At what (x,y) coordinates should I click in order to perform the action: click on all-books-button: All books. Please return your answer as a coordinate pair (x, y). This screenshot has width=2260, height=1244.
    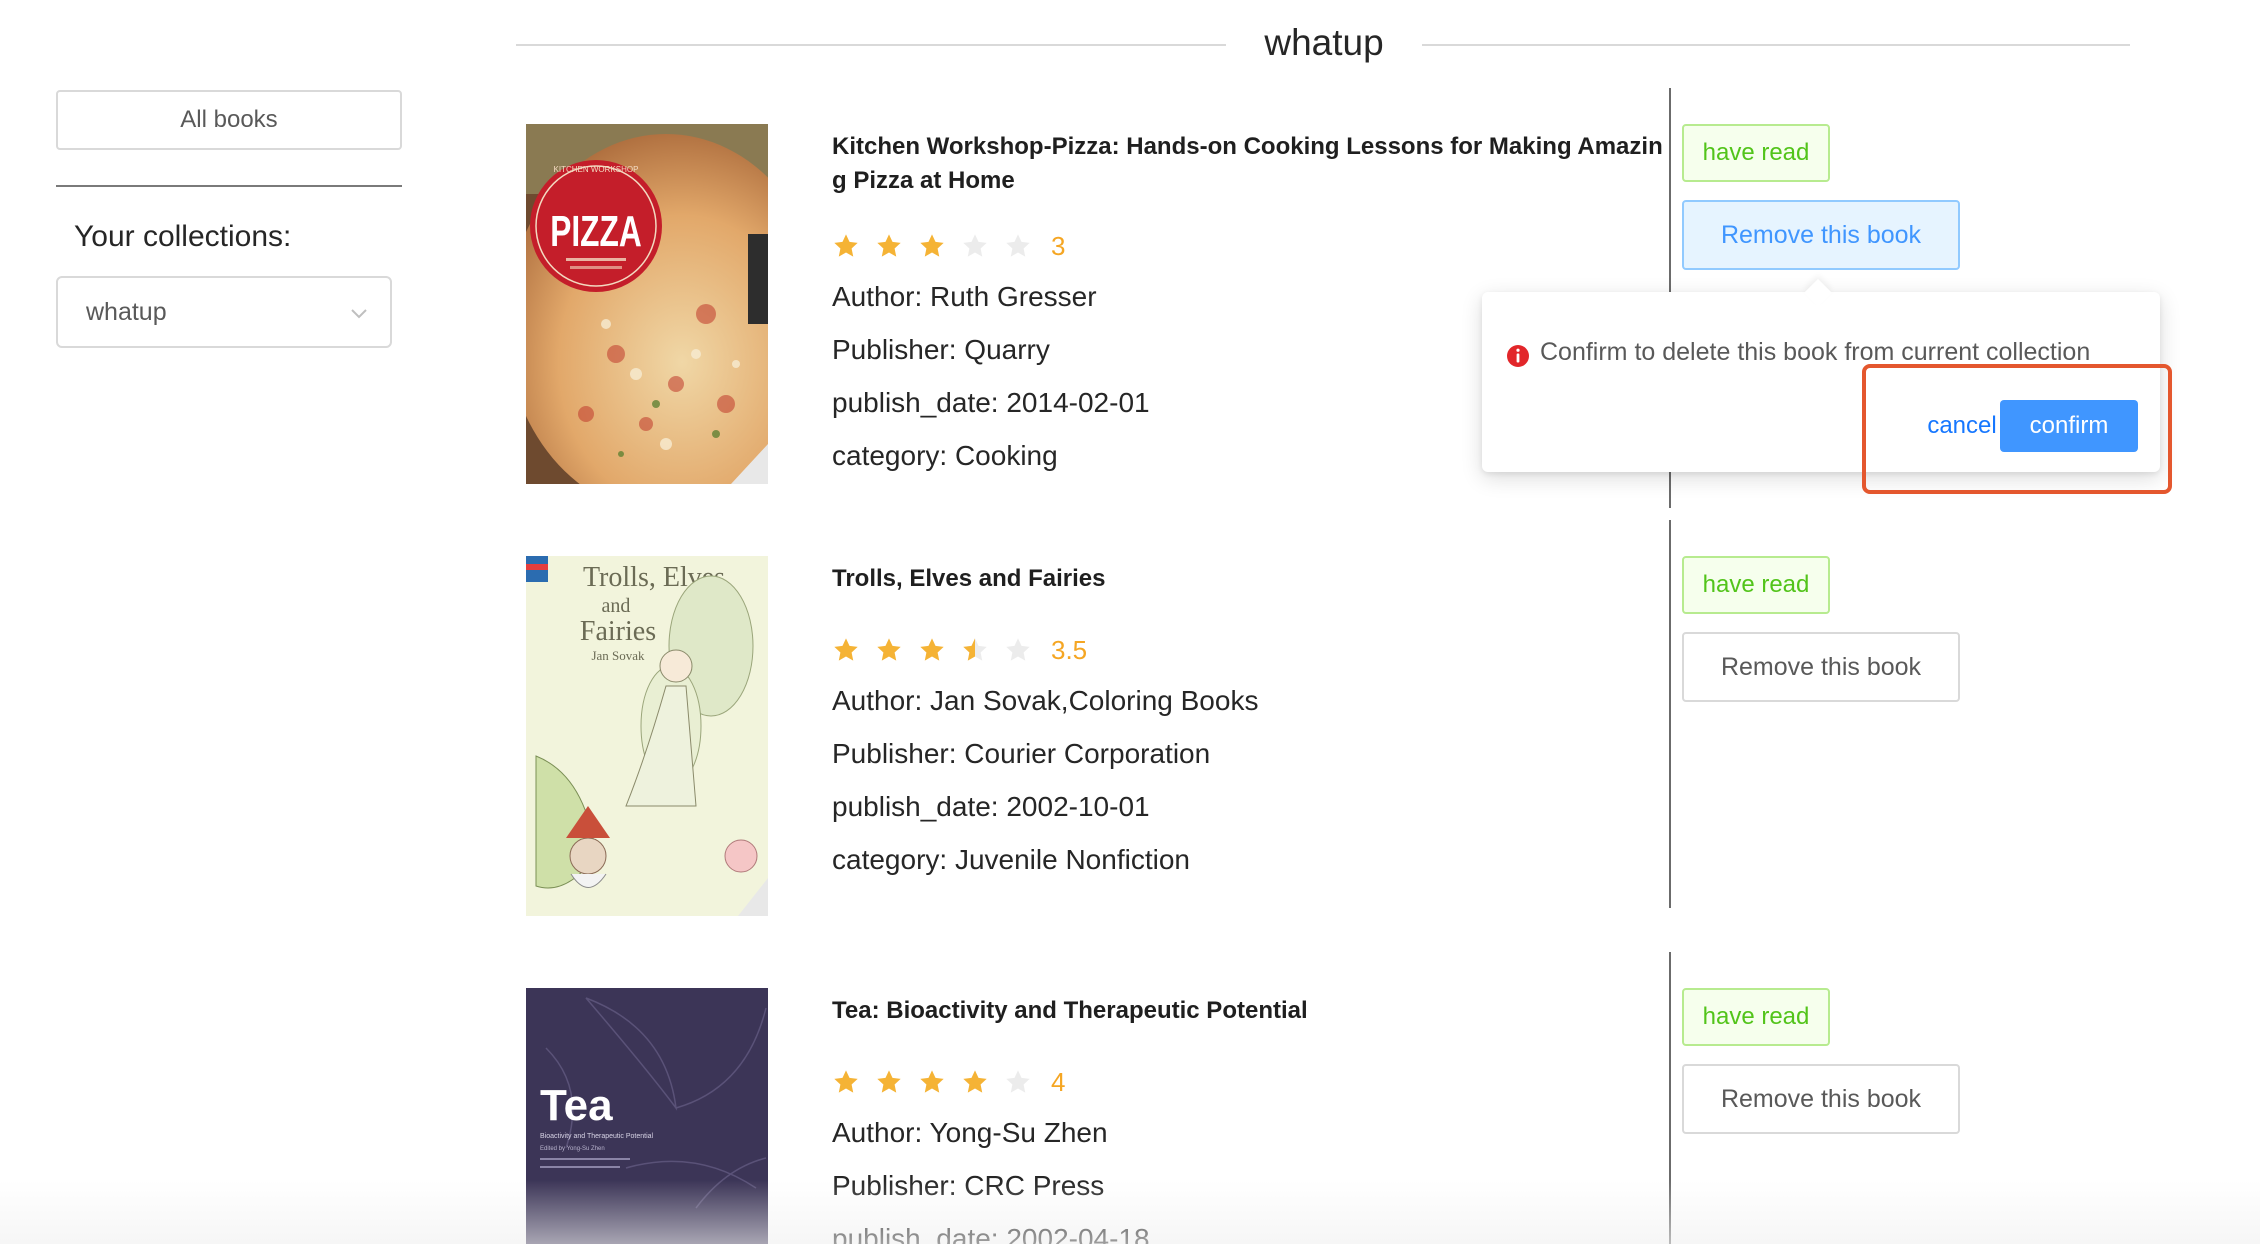
    Looking at the image, I should click on (229, 120).